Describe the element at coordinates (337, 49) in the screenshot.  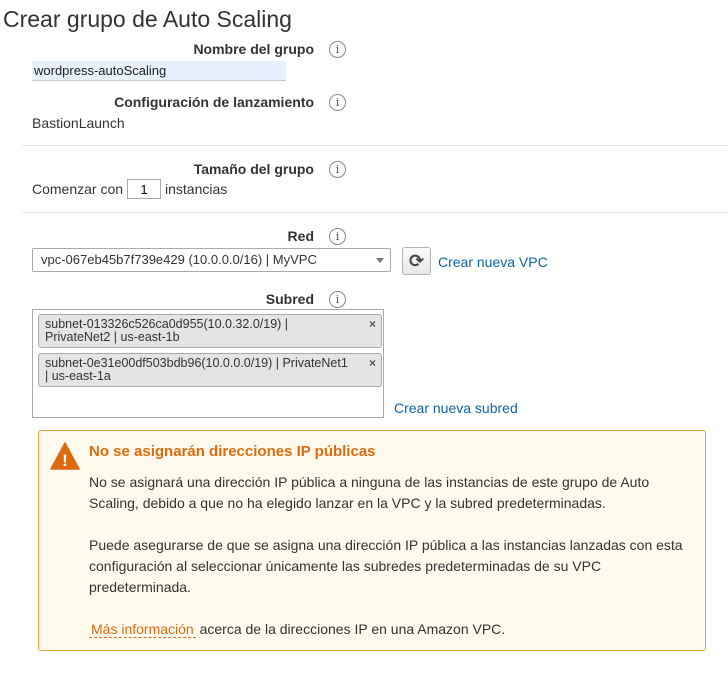
I see `group-name-info-icon: i` at that location.